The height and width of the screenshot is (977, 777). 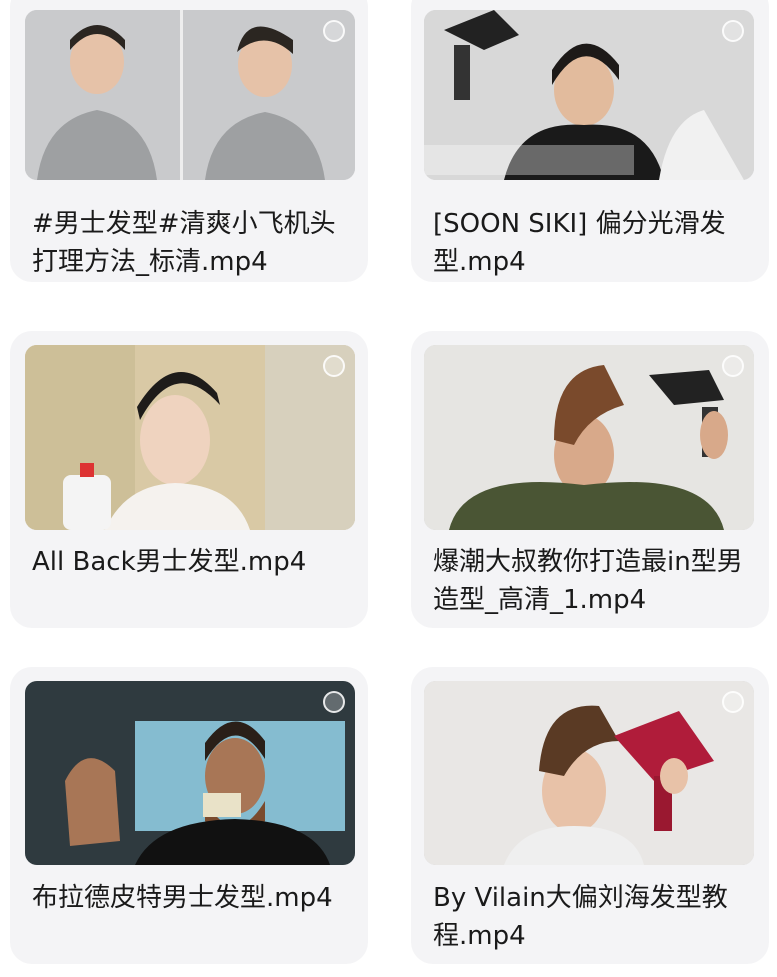 What do you see at coordinates (588, 581) in the screenshot?
I see `video-title: 爆潮大叔教你打造最in型男造型_高清_1.mp4` at bounding box center [588, 581].